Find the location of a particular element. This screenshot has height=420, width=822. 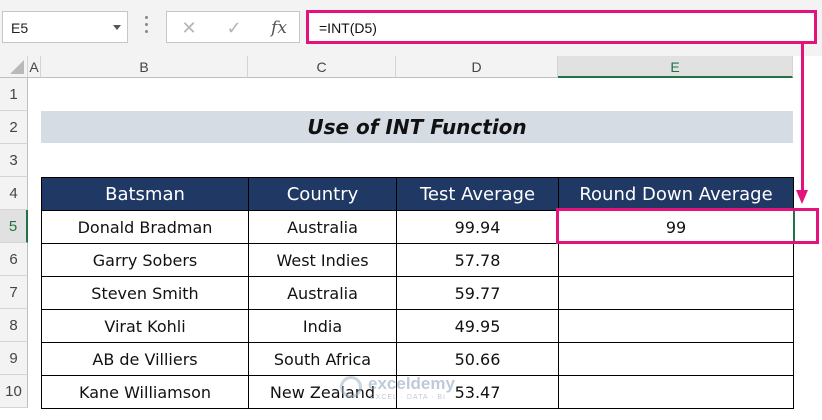

row-header-7: 7 is located at coordinates (14, 292).